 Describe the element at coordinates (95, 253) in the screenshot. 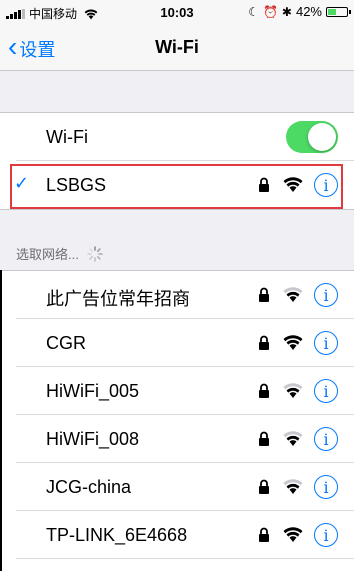

I see `spinner-icon` at that location.